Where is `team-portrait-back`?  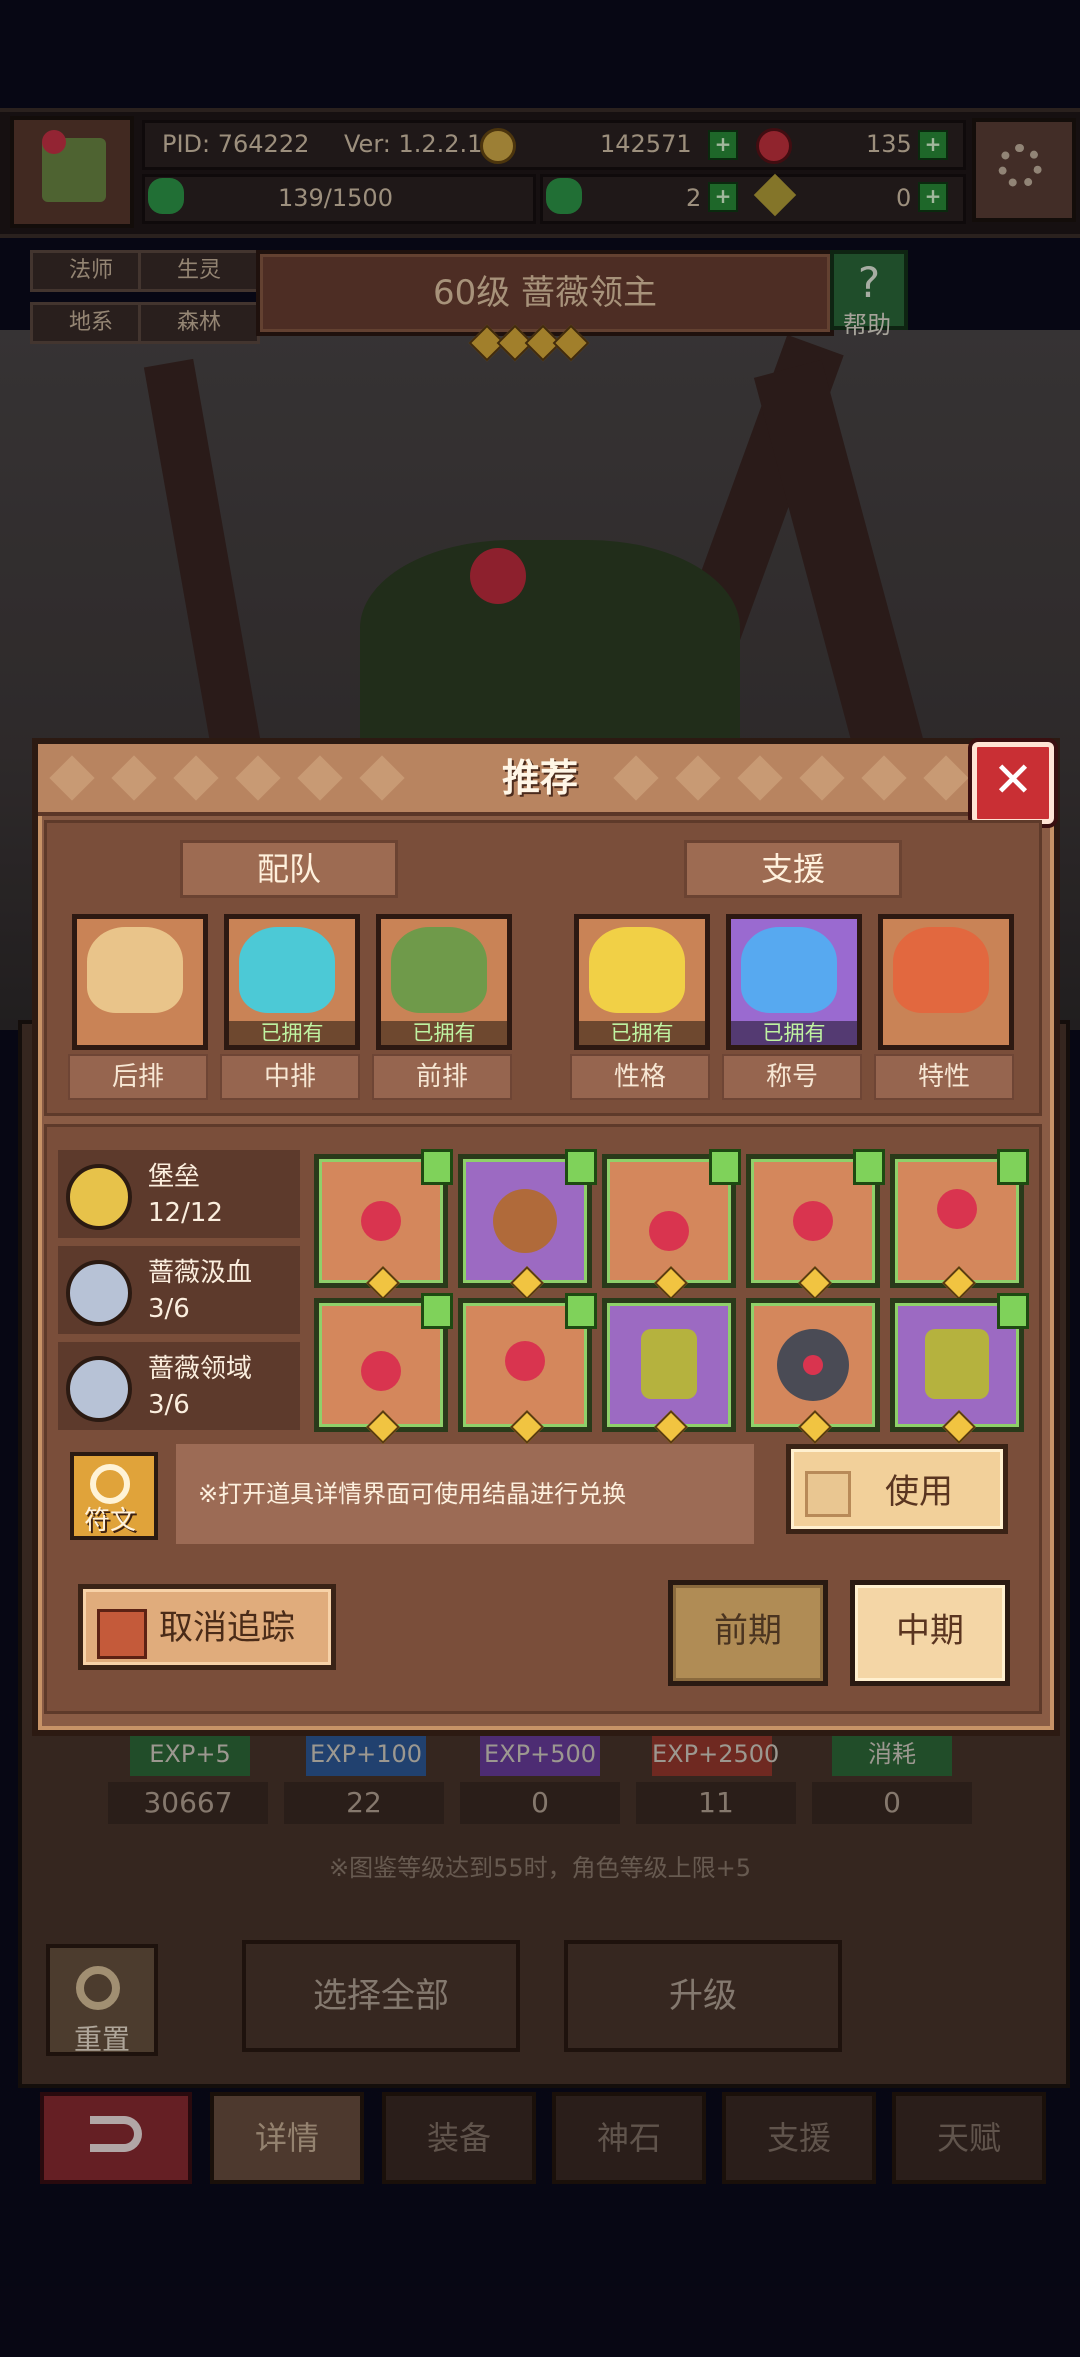 team-portrait-back is located at coordinates (140, 982).